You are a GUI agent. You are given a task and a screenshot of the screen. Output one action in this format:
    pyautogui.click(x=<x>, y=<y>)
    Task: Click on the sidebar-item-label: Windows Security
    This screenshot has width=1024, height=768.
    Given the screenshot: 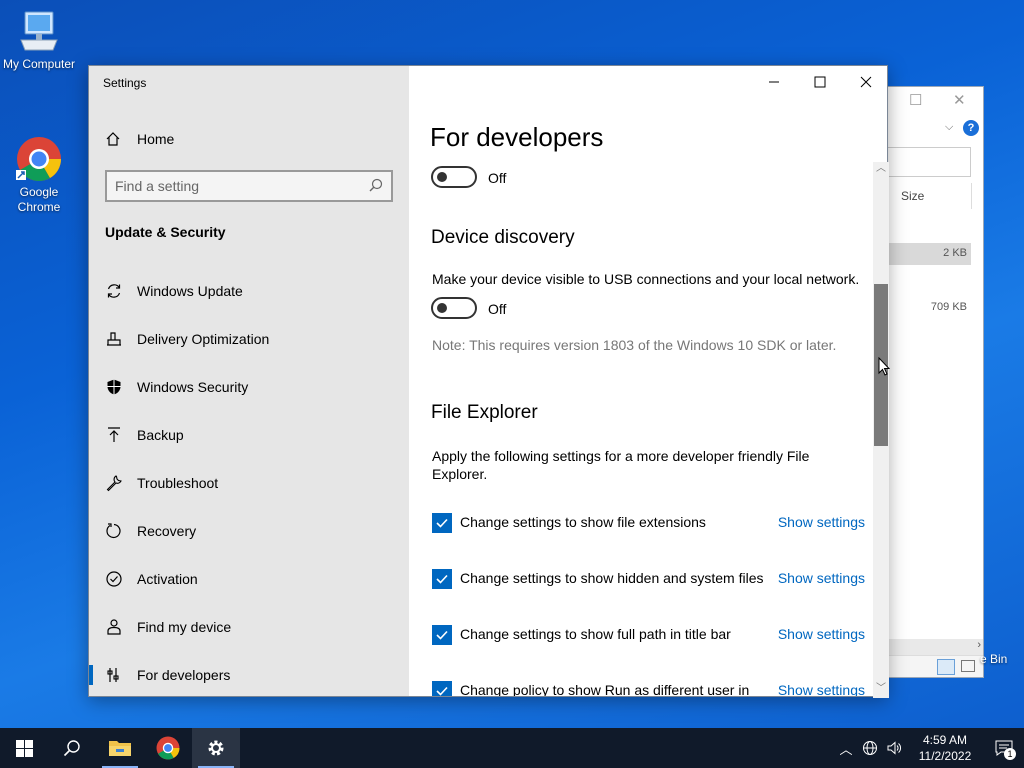 What is the action you would take?
    pyautogui.click(x=193, y=387)
    